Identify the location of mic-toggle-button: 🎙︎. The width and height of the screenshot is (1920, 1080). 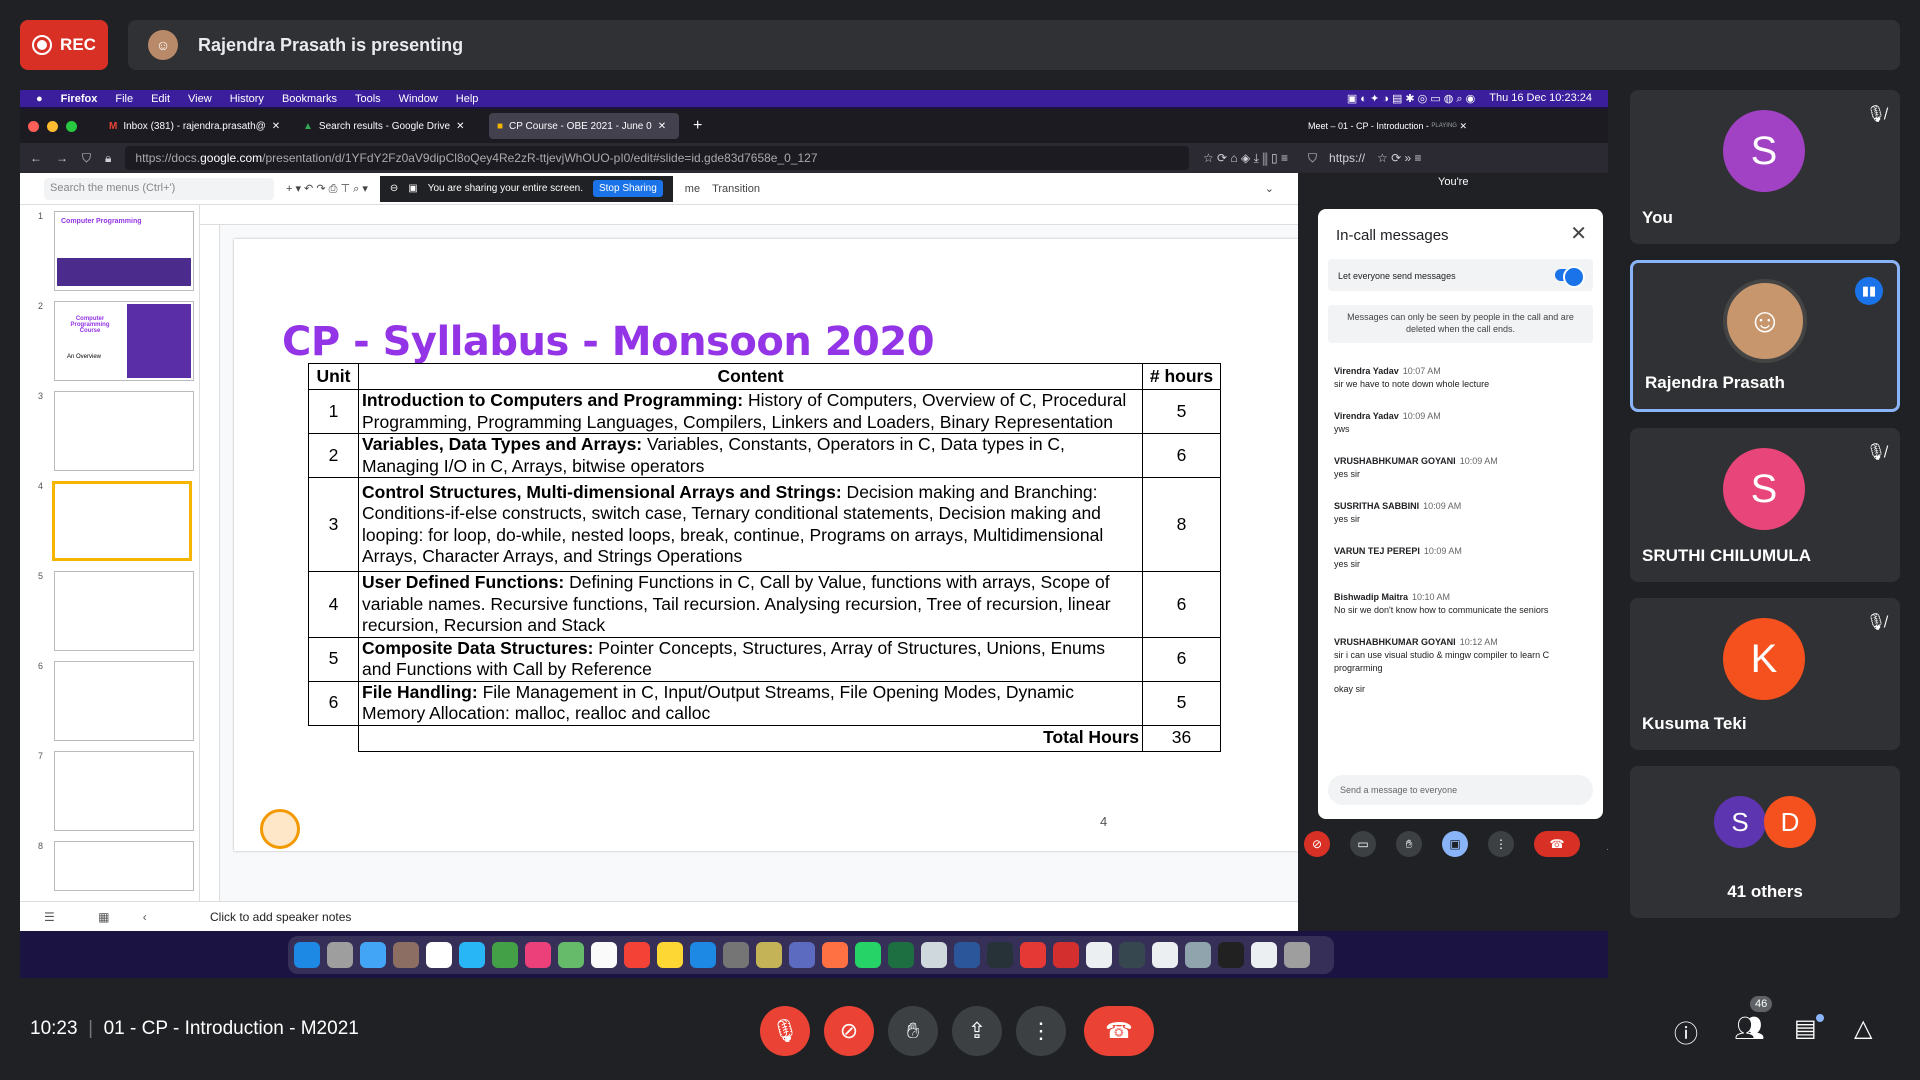
(785, 1031).